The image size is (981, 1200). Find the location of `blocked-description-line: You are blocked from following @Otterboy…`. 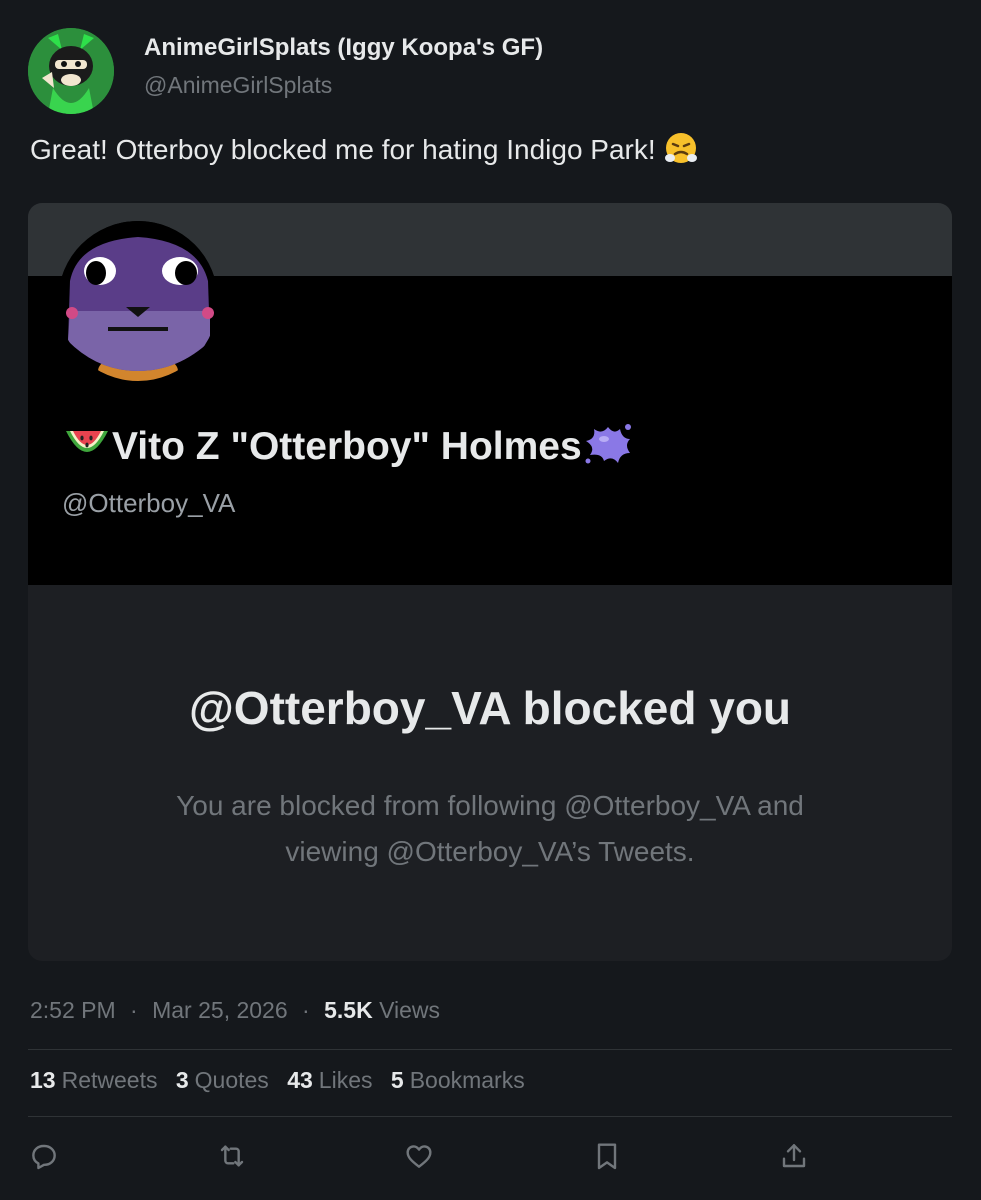

blocked-description-line: You are blocked from following @Otterboy… is located at coordinates (490, 805).